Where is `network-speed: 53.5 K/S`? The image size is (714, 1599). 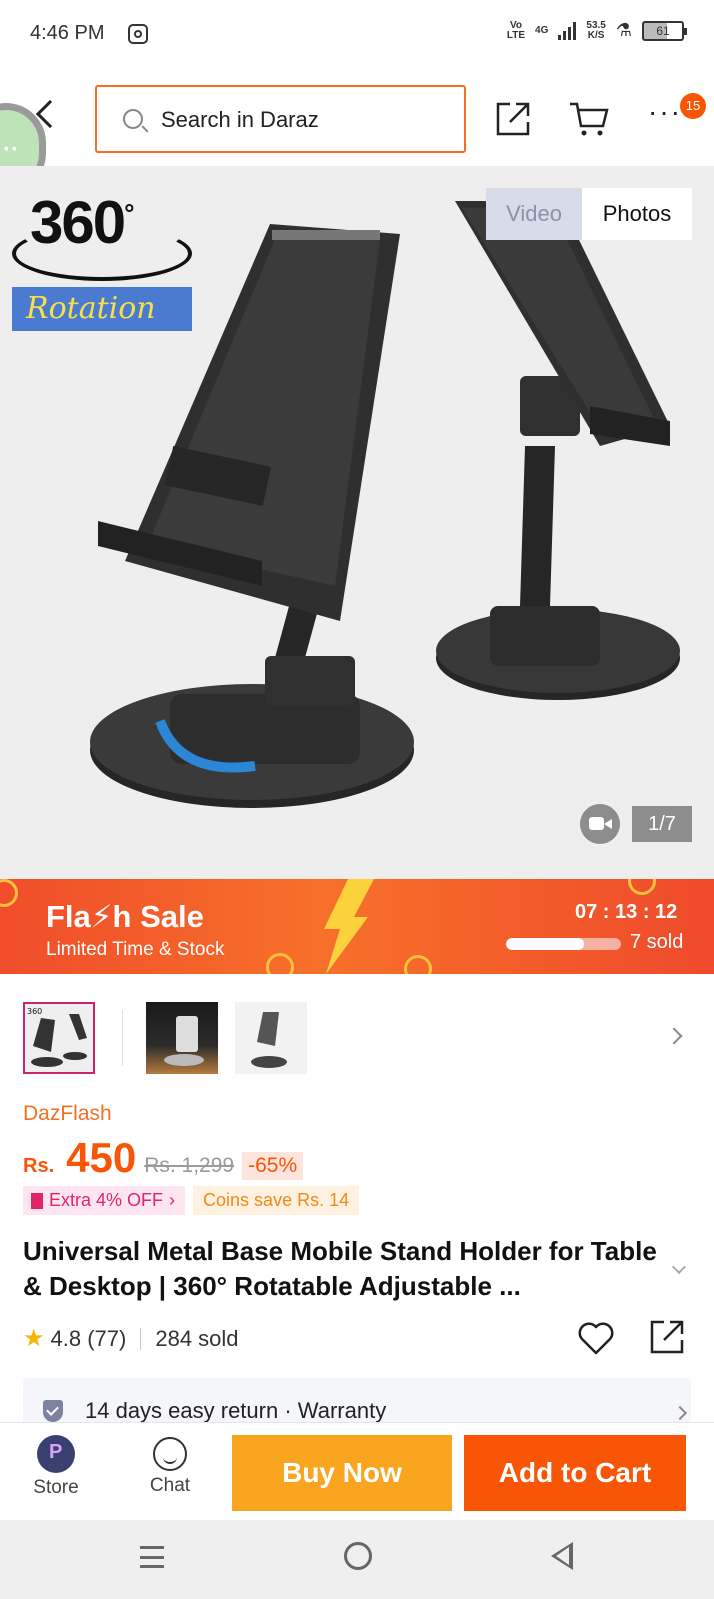 network-speed: 53.5 K/S is located at coordinates (596, 30).